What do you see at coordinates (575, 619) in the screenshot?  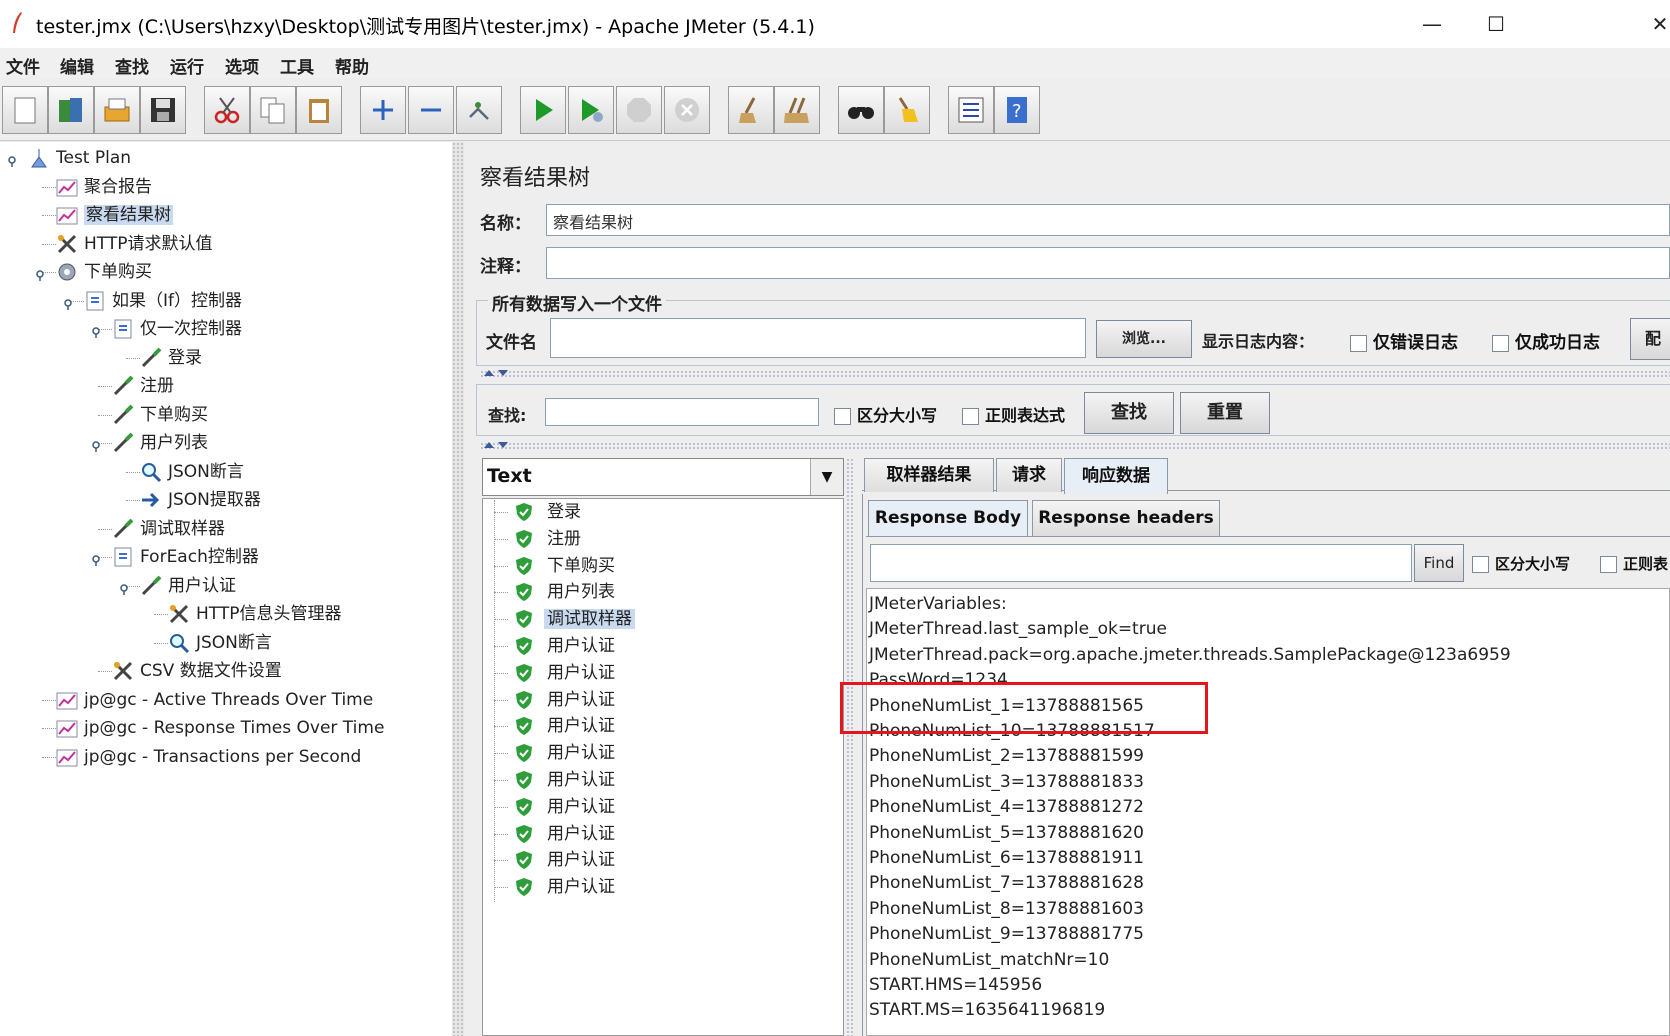 I see `result-item: 调试取样器` at bounding box center [575, 619].